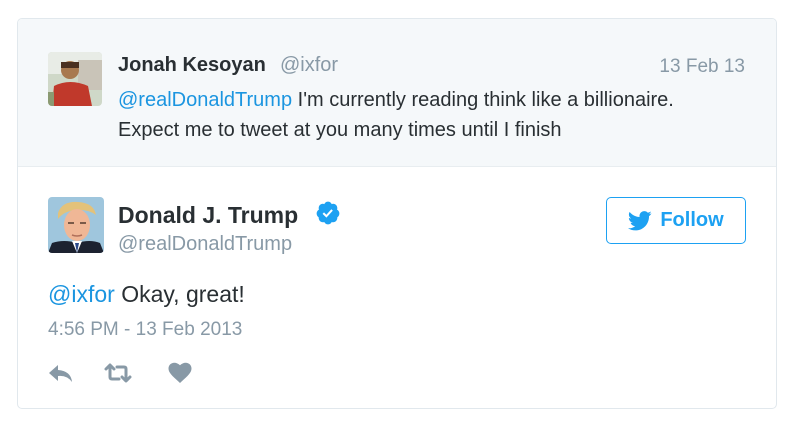  I want to click on parent-tweet-date: 13 Feb 13, so click(702, 67).